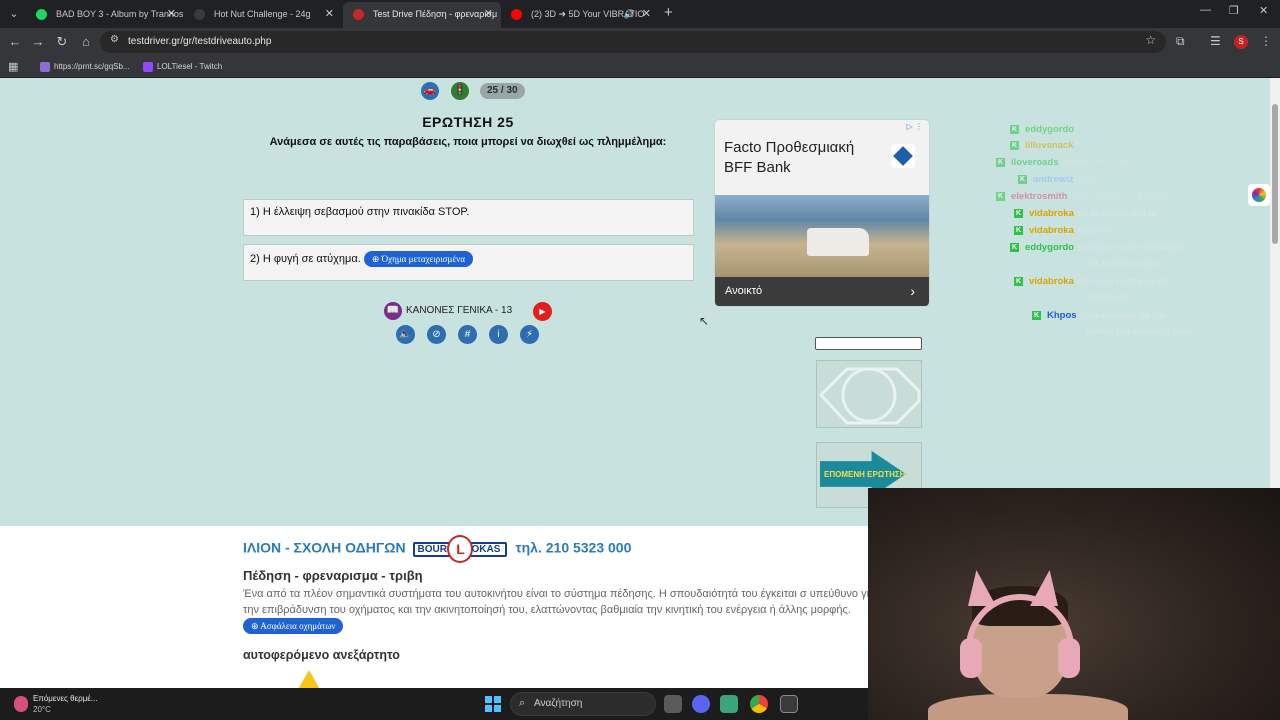  I want to click on profile-avatar: S, so click(1241, 42).